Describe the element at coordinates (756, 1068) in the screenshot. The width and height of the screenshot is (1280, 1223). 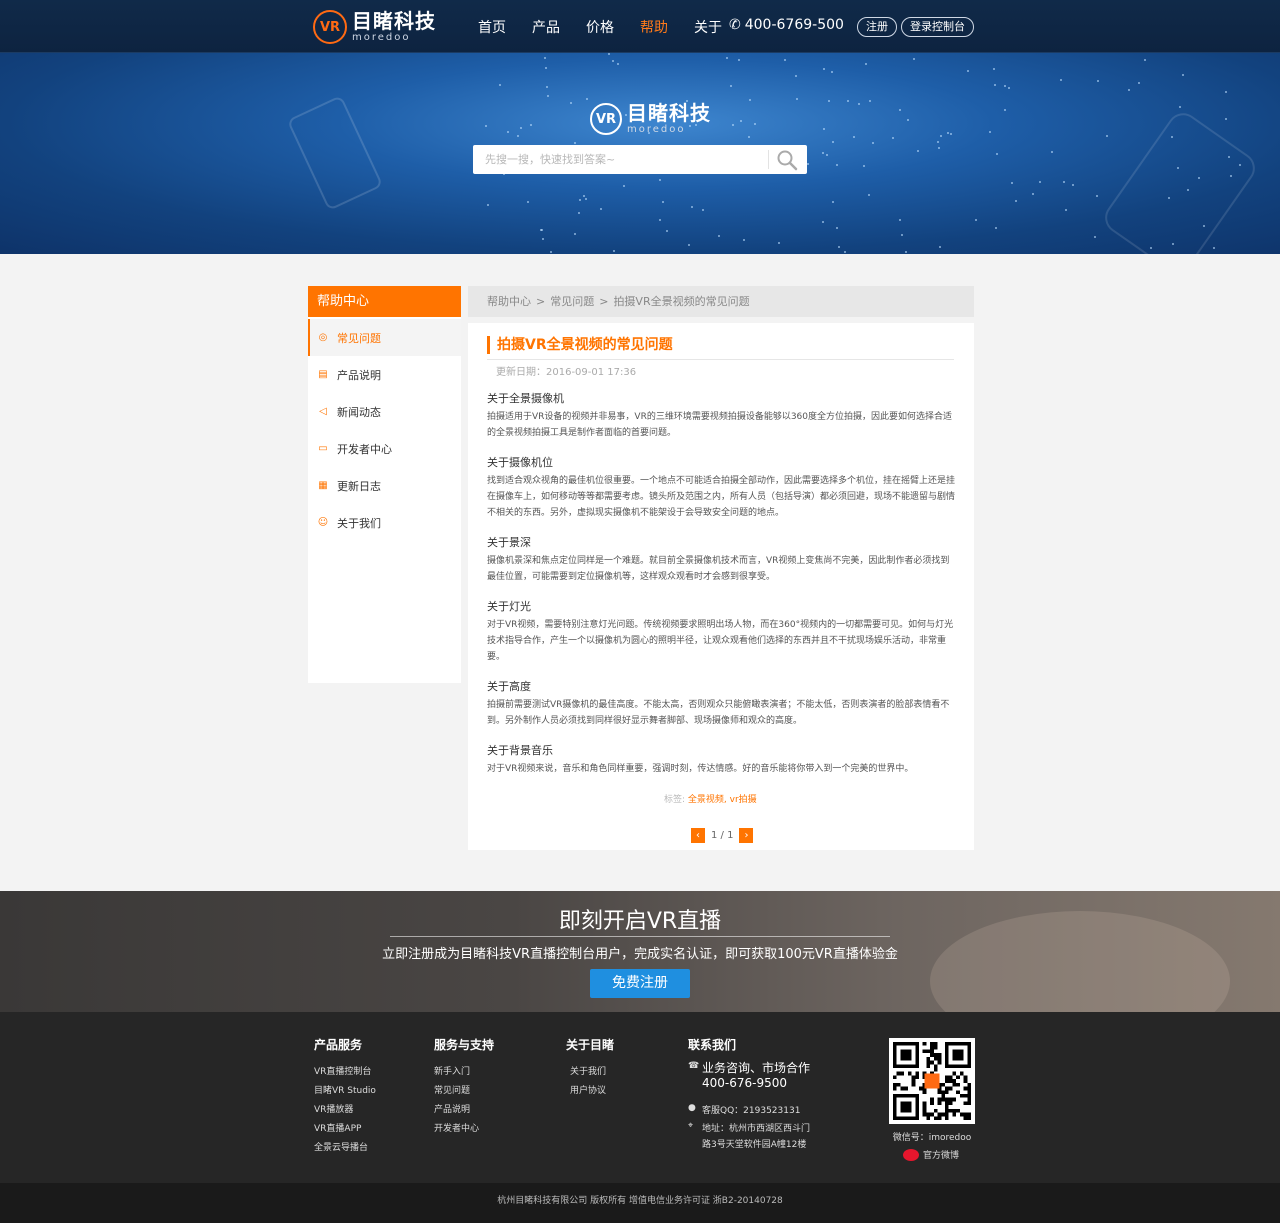
I see `business-label: 业务咨询、市场合作` at that location.